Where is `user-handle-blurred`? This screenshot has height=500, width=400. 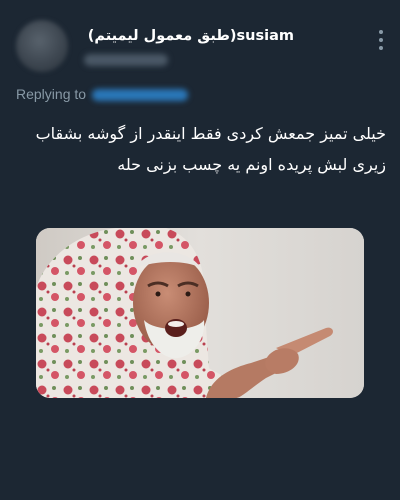 user-handle-blurred is located at coordinates (126, 60).